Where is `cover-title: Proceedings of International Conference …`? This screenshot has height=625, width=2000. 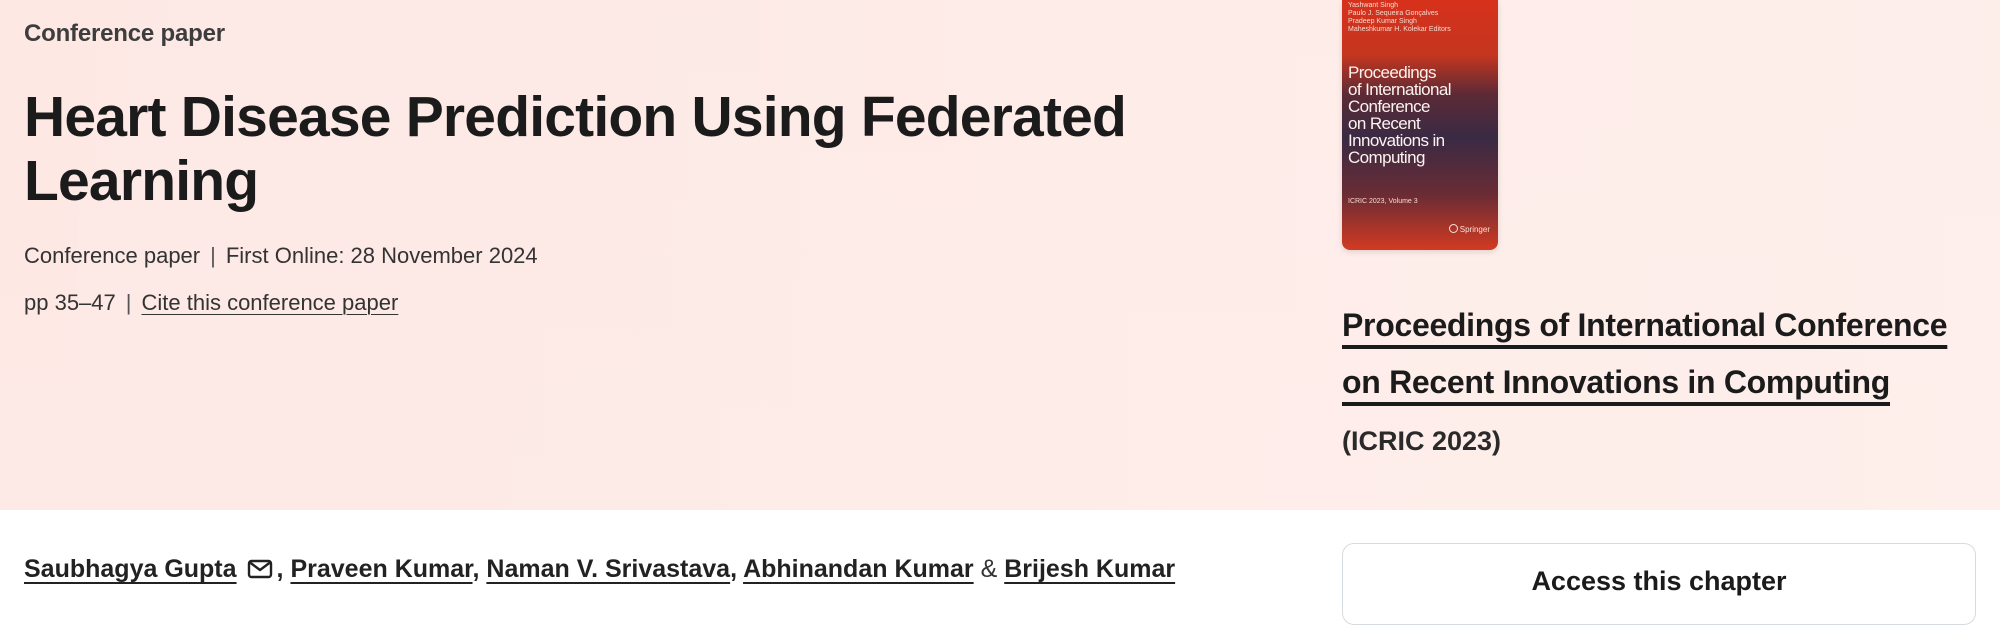
cover-title: Proceedings of International Conference … is located at coordinates (1399, 115).